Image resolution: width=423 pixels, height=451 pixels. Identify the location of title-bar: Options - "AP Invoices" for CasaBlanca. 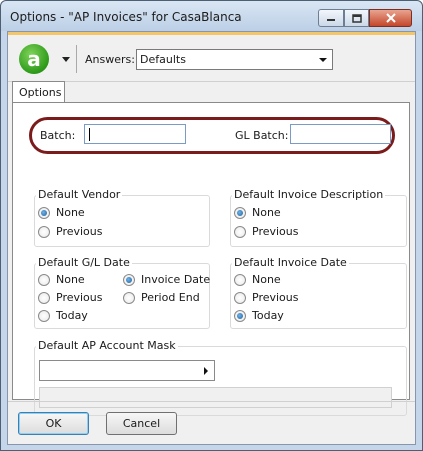
(211, 16).